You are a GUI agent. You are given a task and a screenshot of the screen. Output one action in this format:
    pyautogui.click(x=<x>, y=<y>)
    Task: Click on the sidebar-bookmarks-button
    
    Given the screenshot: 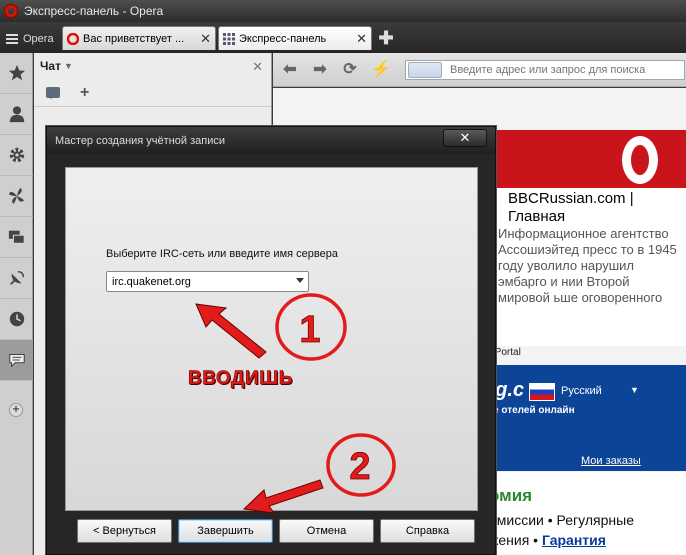 What is the action you would take?
    pyautogui.click(x=16, y=73)
    